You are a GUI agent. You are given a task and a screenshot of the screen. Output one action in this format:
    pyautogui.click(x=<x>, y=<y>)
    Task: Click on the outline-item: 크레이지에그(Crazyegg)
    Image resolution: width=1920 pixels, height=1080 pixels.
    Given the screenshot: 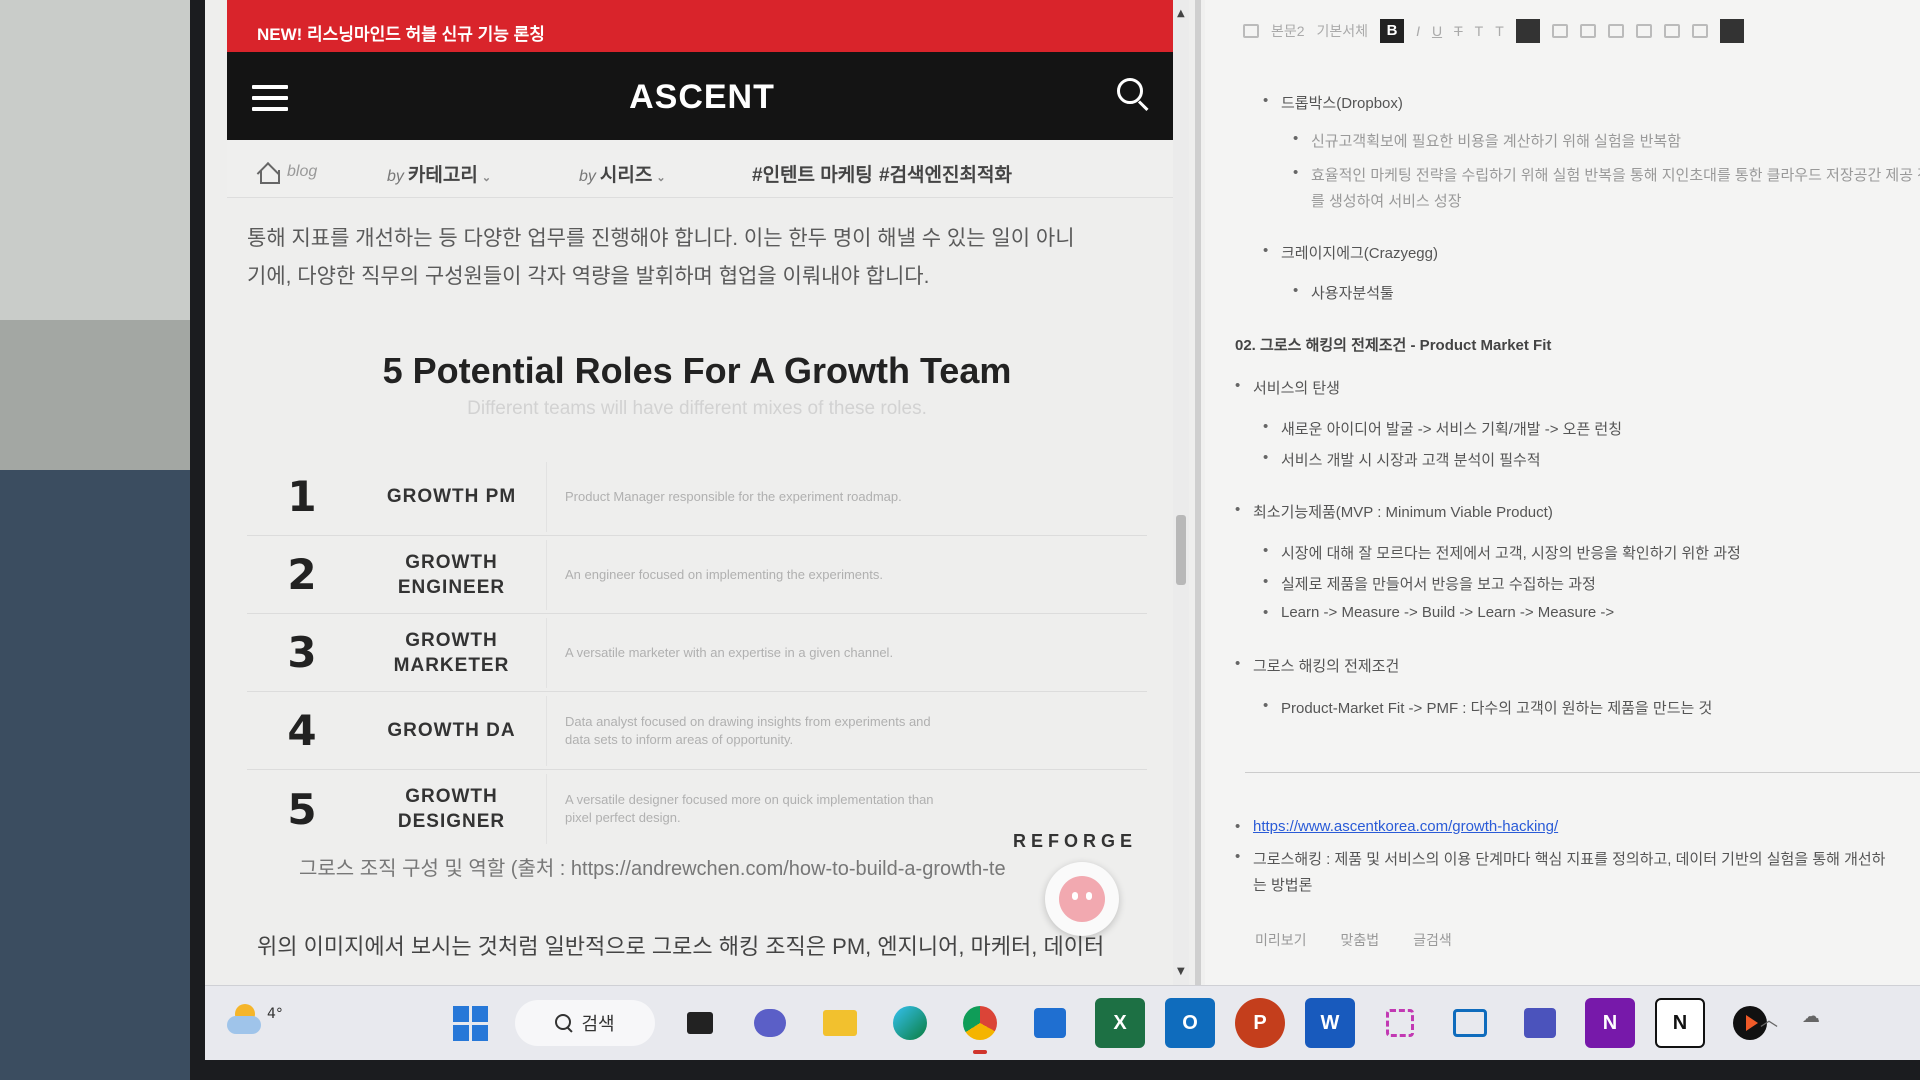 What is the action you would take?
    pyautogui.click(x=1350, y=252)
    